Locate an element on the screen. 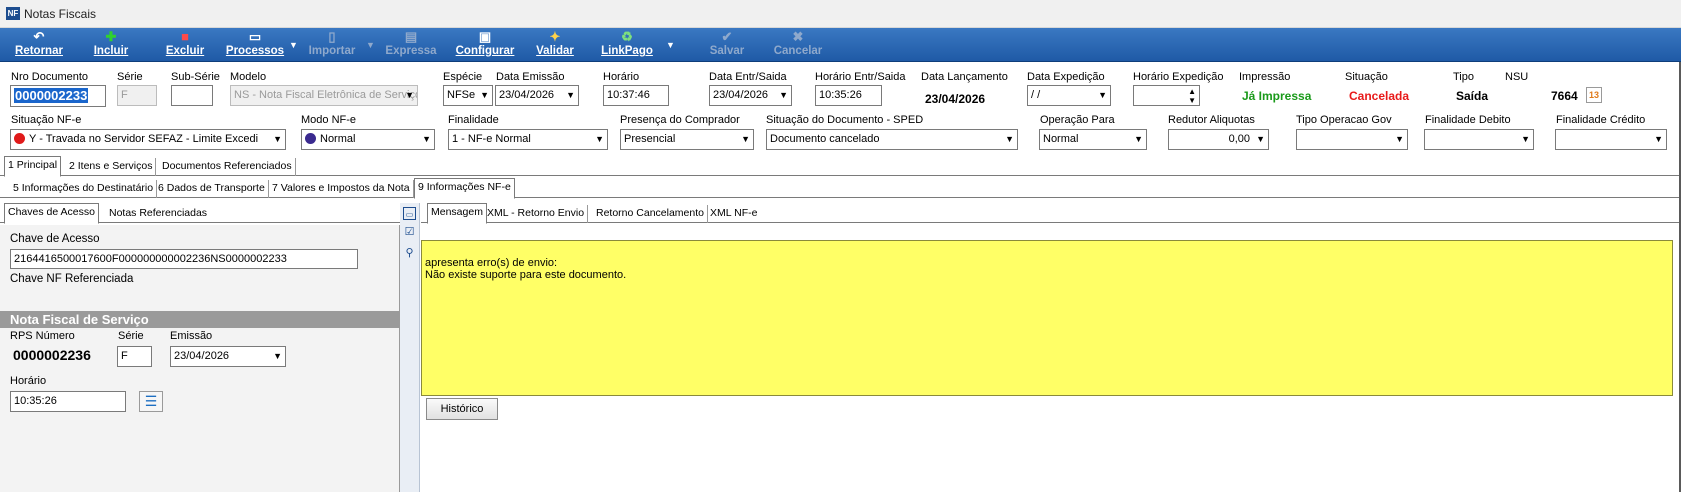 This screenshot has height=492, width=1681. left-tab-strip: Chaves de Acesso Notas Referenciadas is located at coordinates (200, 213).